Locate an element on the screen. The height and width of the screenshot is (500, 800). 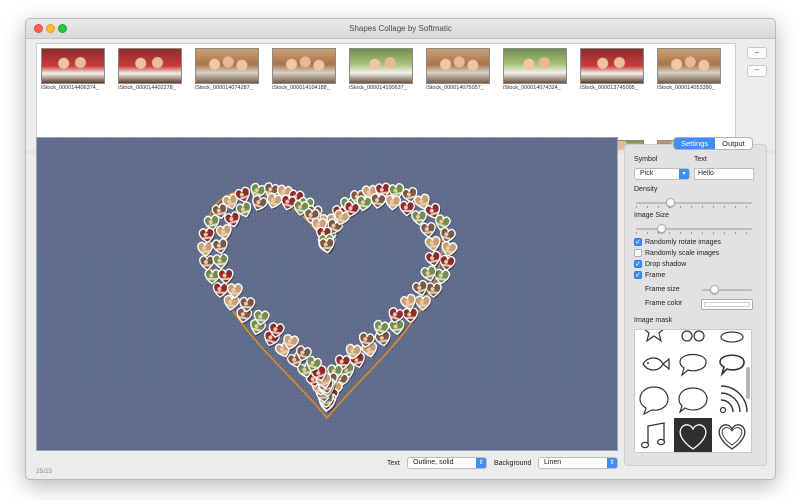
density-label: Density is located at coordinates (646, 189).